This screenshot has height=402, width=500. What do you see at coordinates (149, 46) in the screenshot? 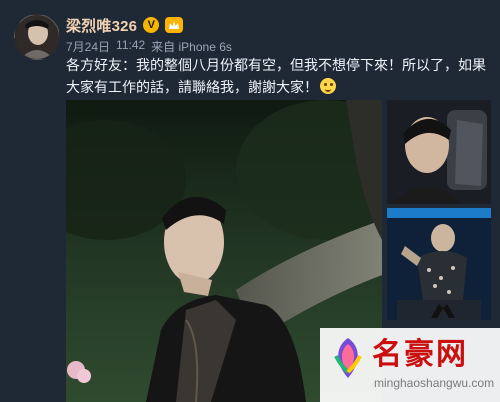
I see `post-meta: 7月24日 11:42 来自 iPhone 6s` at bounding box center [149, 46].